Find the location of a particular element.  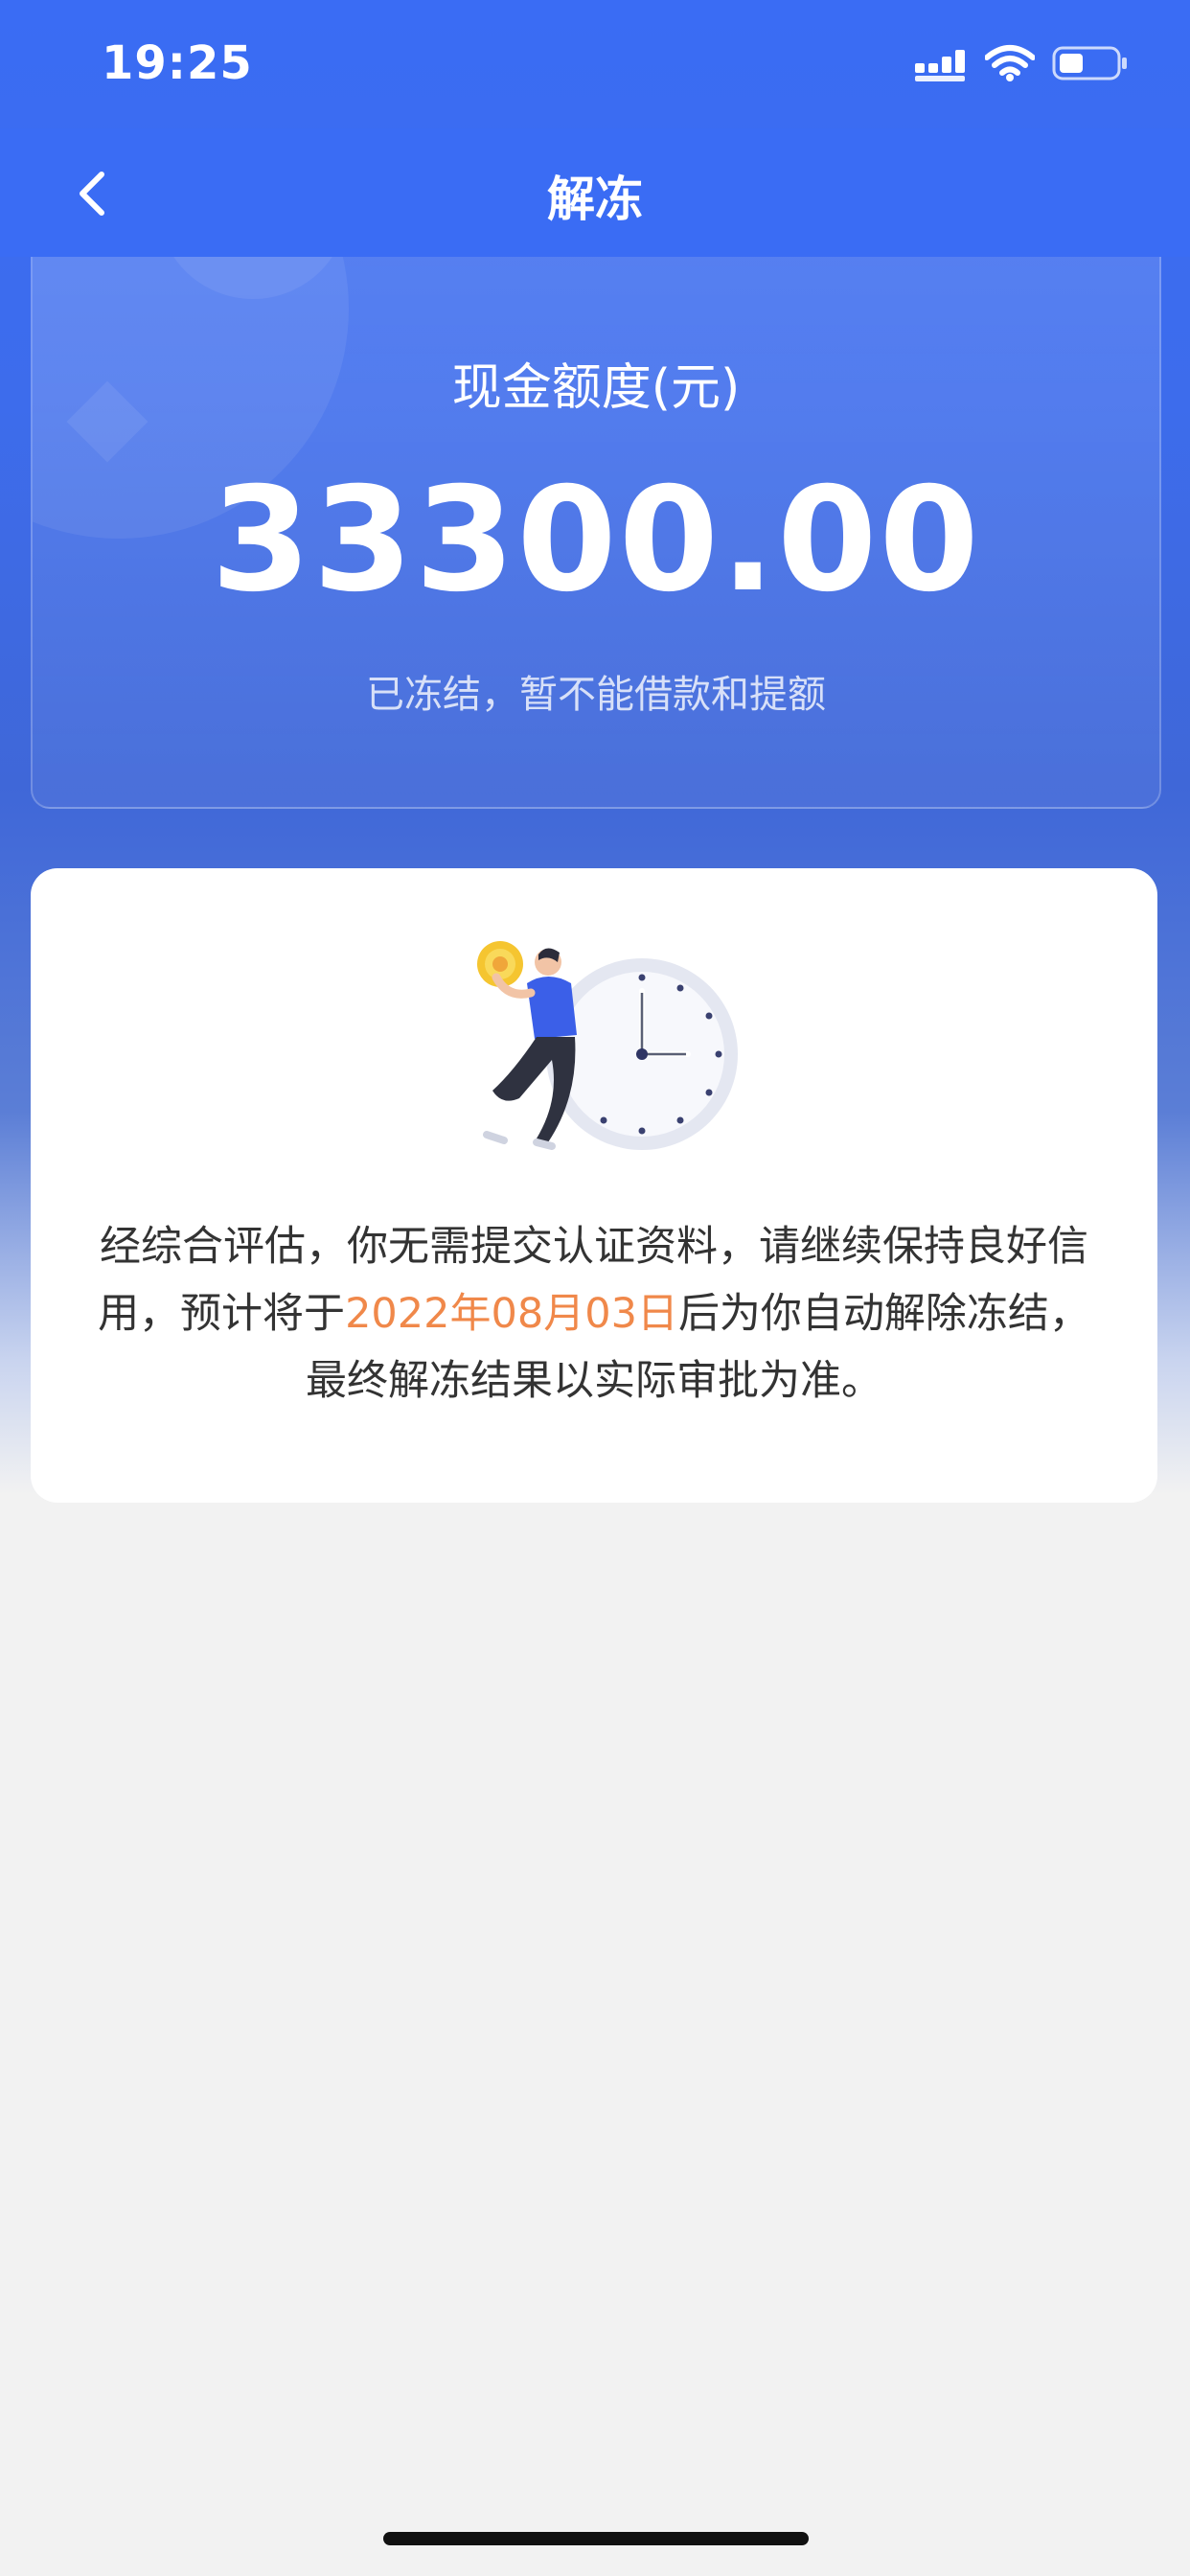

unfreeze-date: 2022年08月03日 is located at coordinates (512, 1314).